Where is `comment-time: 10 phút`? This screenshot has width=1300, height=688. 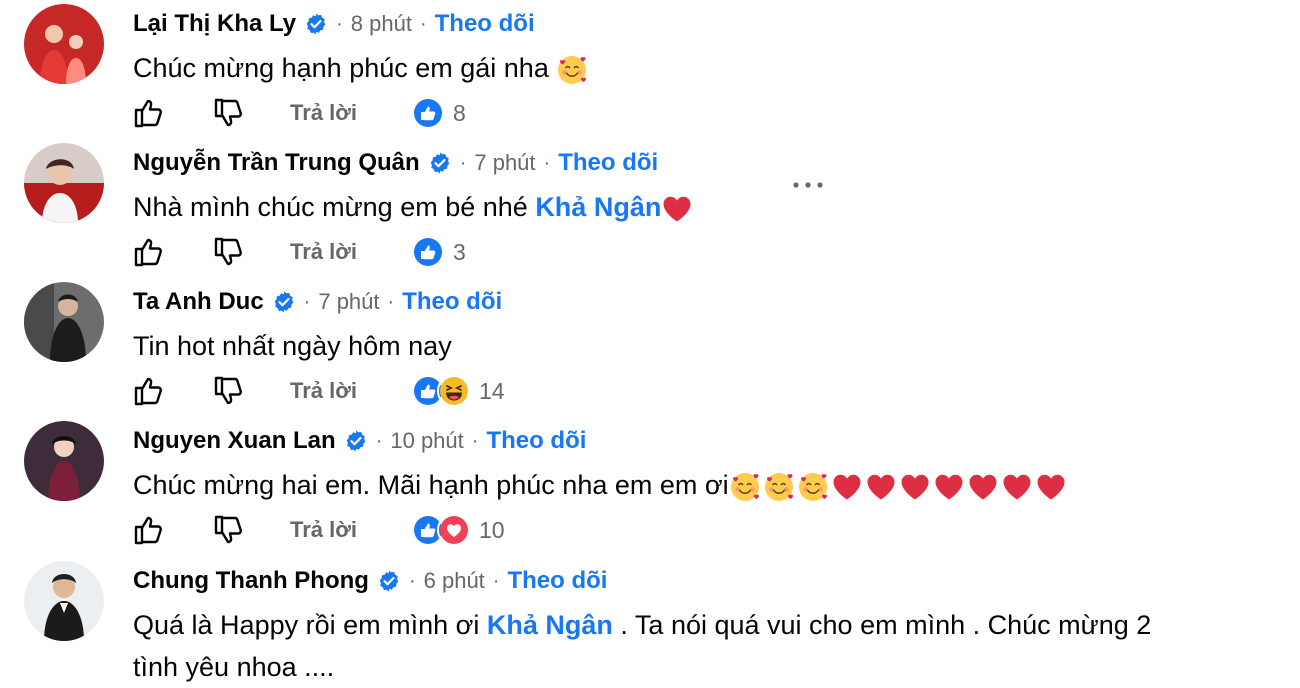 comment-time: 10 phút is located at coordinates (426, 441).